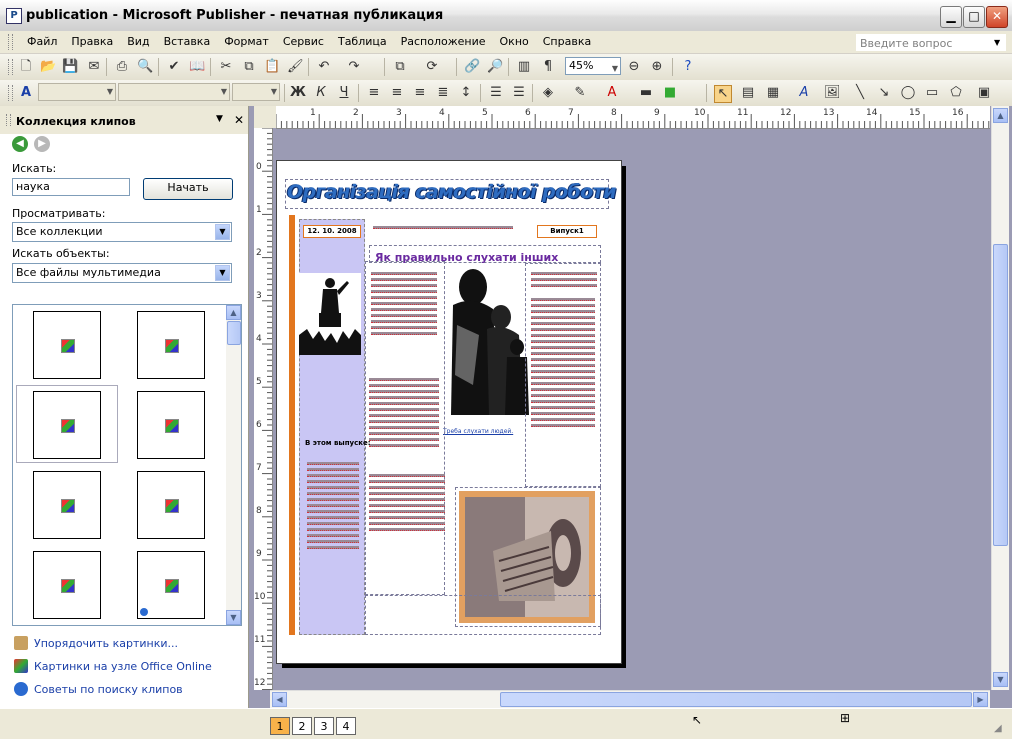 The height and width of the screenshot is (739, 1012). Describe the element at coordinates (10, 42) in the screenshot. I see `menu-grip` at that location.